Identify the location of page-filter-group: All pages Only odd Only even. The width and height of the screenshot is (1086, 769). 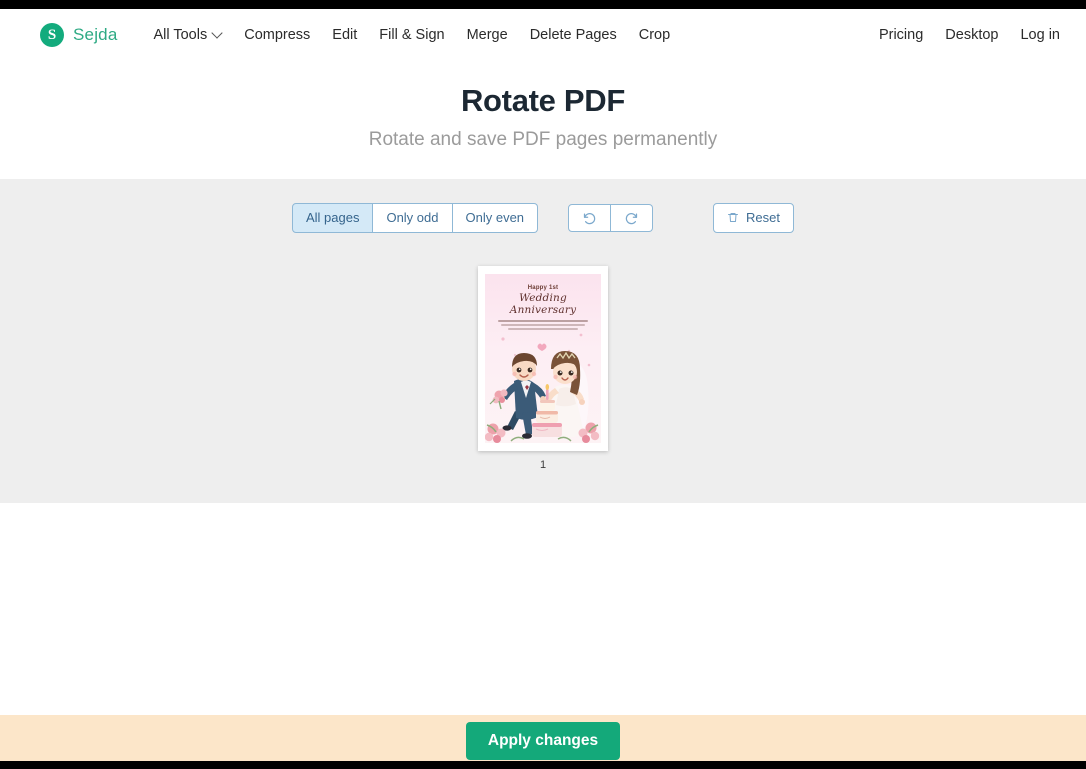
(415, 218).